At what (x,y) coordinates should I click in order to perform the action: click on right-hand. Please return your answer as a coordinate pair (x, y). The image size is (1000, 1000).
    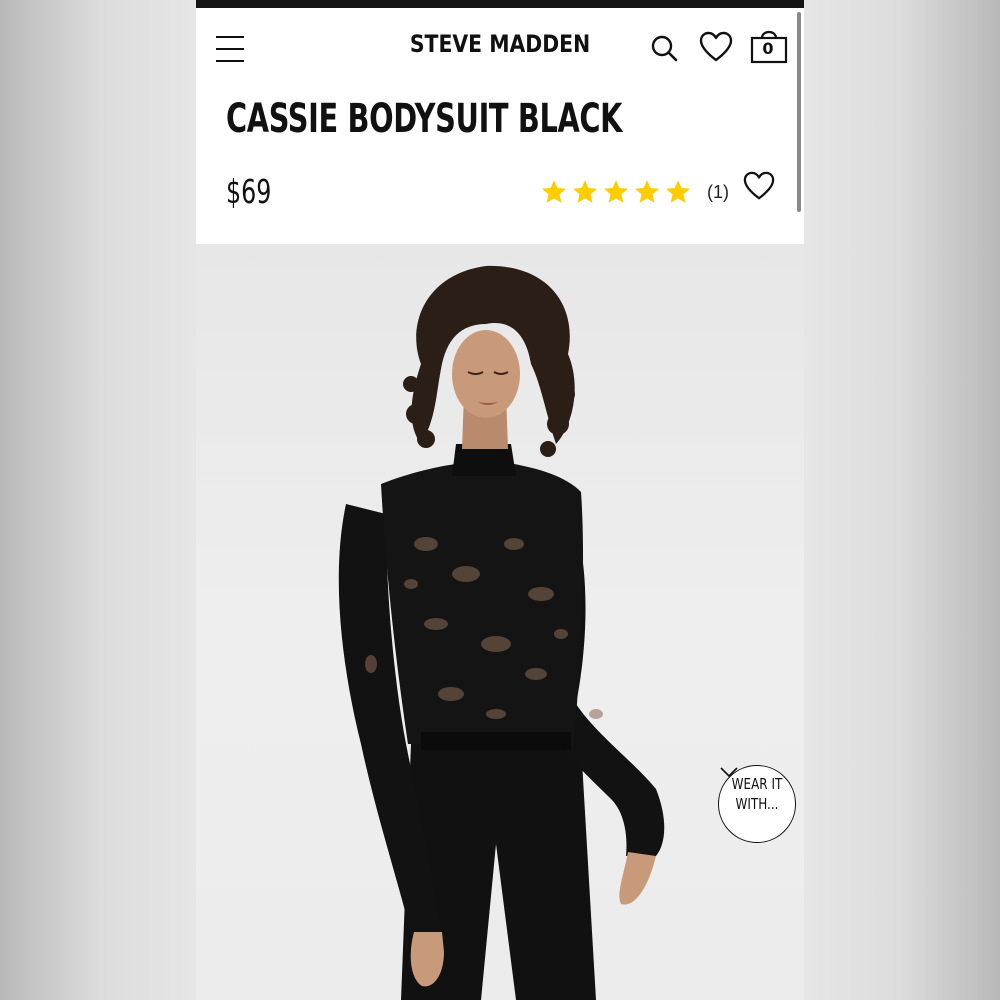
    Looking at the image, I should click on (637, 878).